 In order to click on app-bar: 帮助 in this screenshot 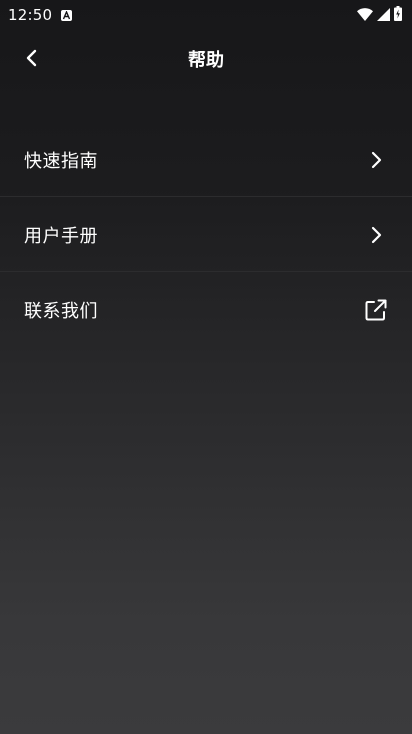, I will do `click(206, 59)`.